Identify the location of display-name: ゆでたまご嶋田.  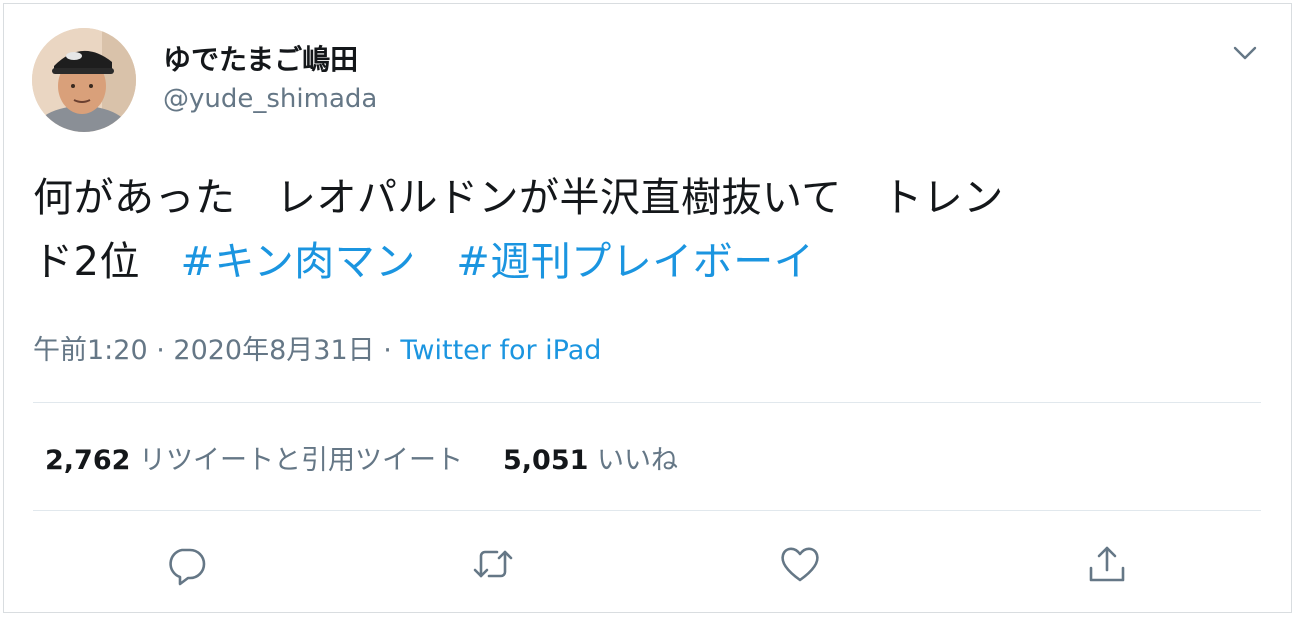
(260, 58).